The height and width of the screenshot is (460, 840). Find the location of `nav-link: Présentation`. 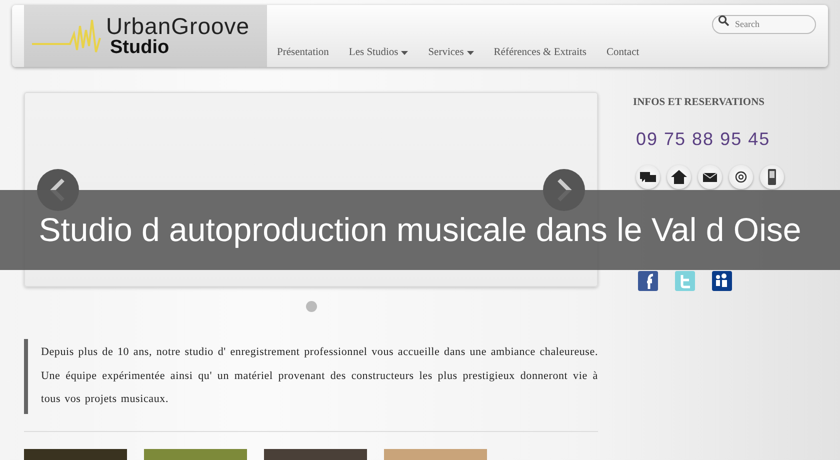

nav-link: Présentation is located at coordinates (303, 53).